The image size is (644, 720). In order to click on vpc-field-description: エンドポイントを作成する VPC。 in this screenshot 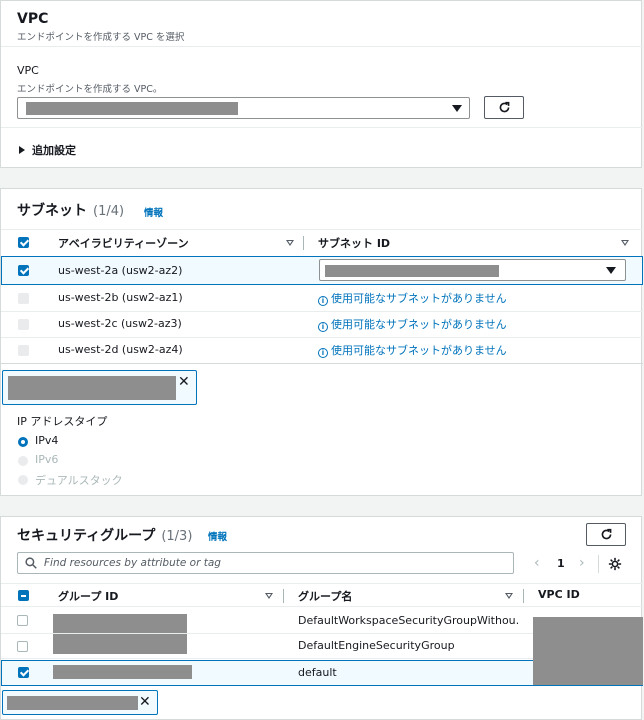, I will do `click(90, 89)`.